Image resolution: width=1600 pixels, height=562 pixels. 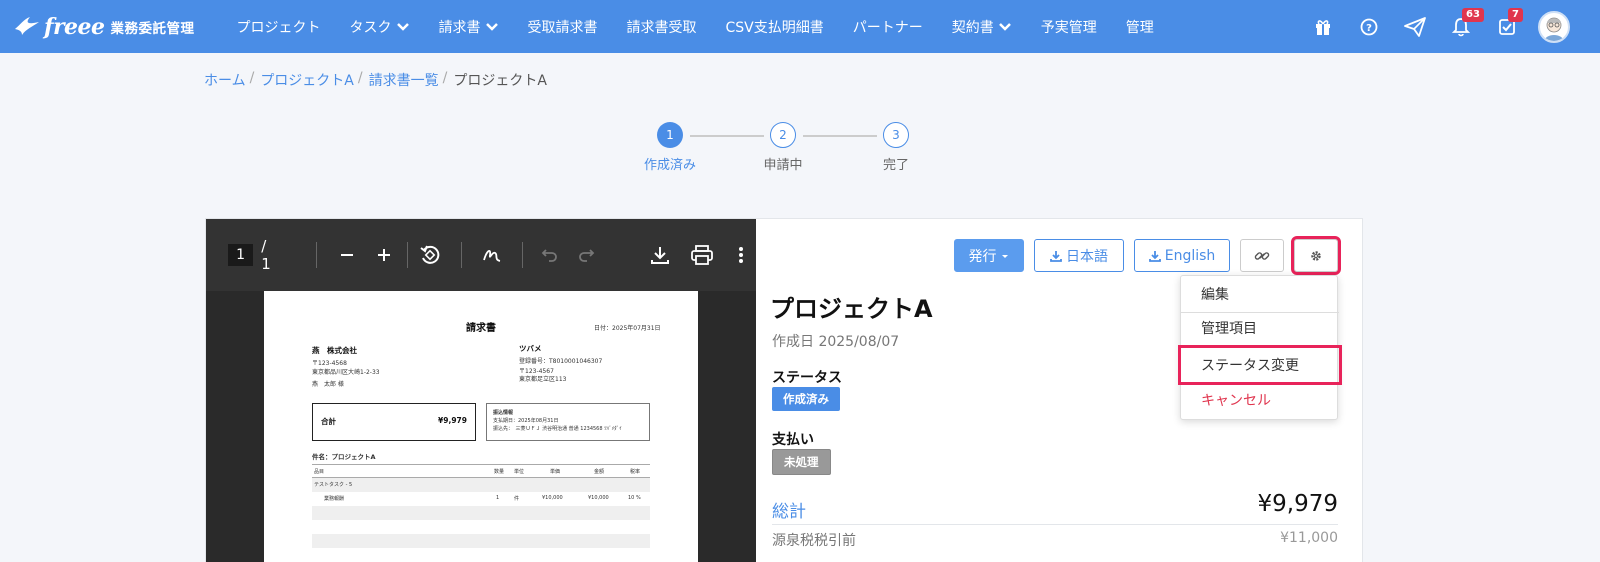 What do you see at coordinates (1055, 524) in the screenshot?
I see `divider` at bounding box center [1055, 524].